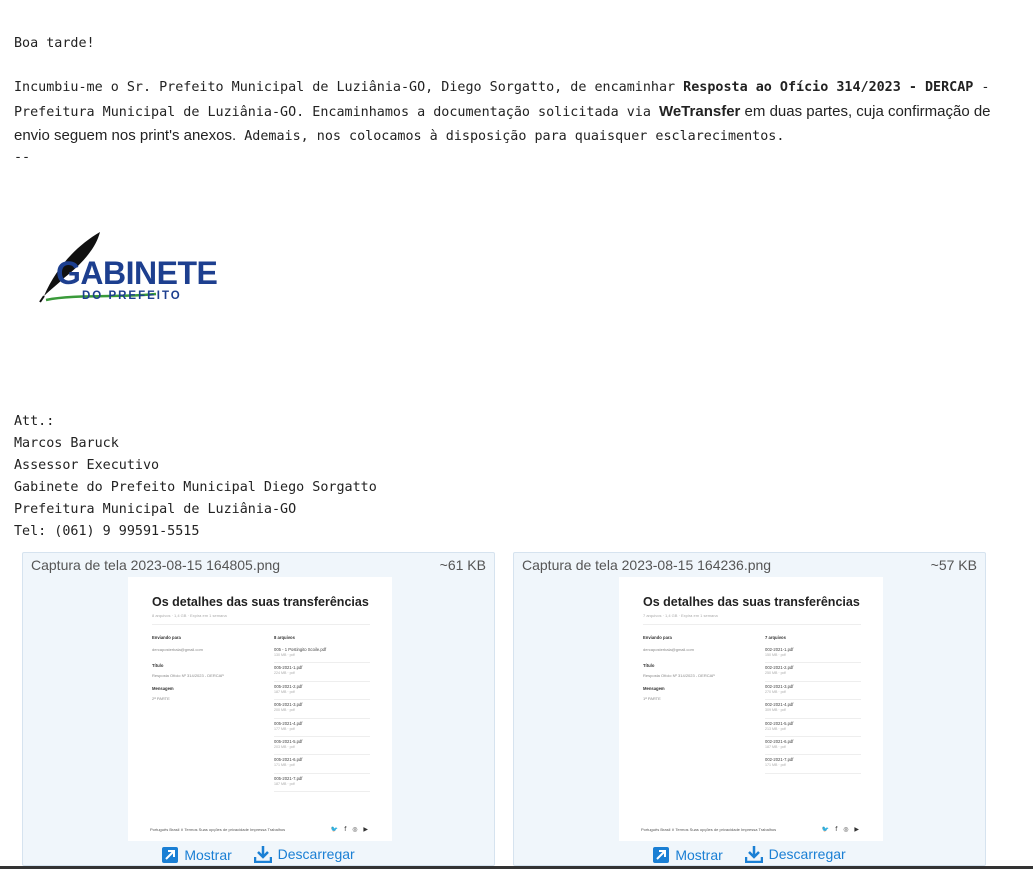 Image resolution: width=1033 pixels, height=869 pixels. What do you see at coordinates (652, 698) in the screenshot?
I see `thumb-value: 1ª PARTE` at bounding box center [652, 698].